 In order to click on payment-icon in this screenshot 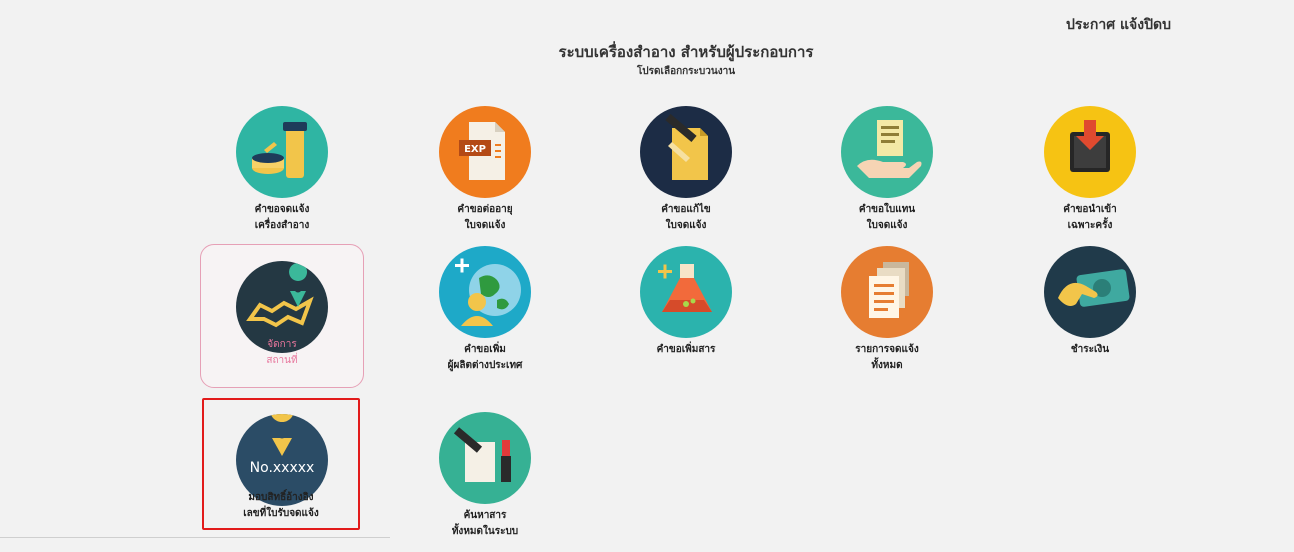, I will do `click(1090, 292)`.